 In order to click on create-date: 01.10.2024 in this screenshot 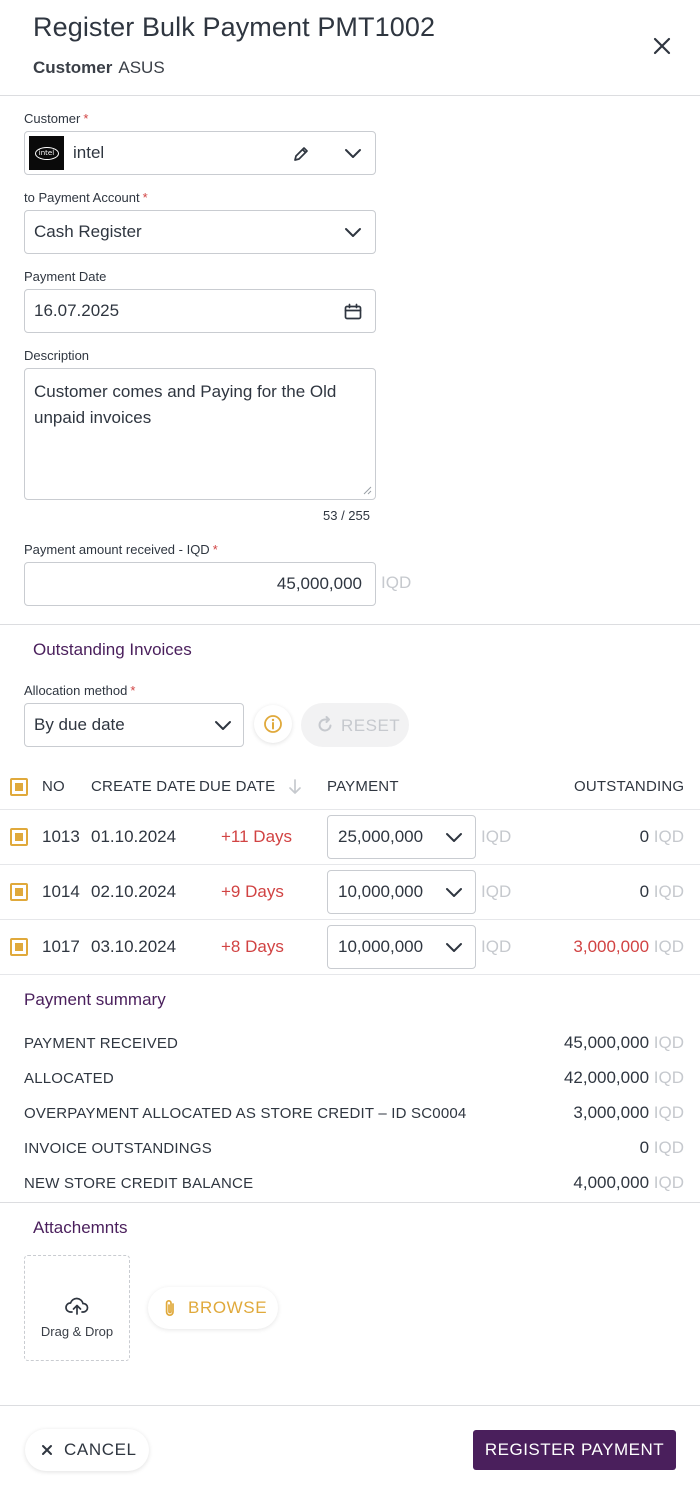, I will do `click(134, 836)`.